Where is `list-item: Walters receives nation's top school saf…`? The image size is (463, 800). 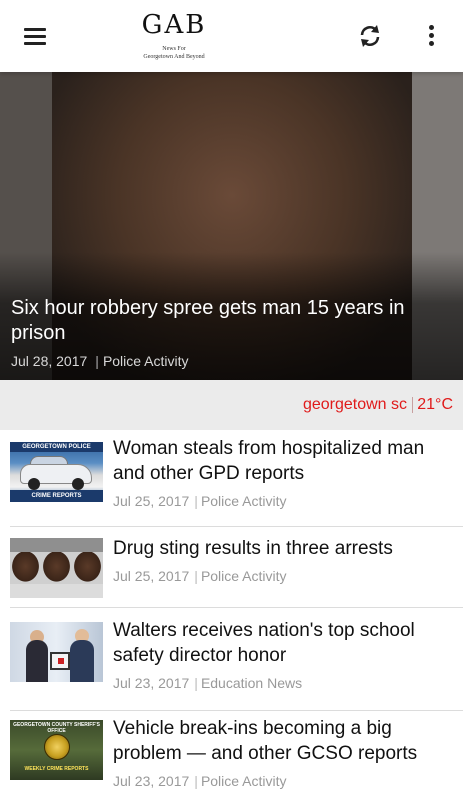
list-item: Walters receives nation's top school saf… is located at coordinates (231, 659).